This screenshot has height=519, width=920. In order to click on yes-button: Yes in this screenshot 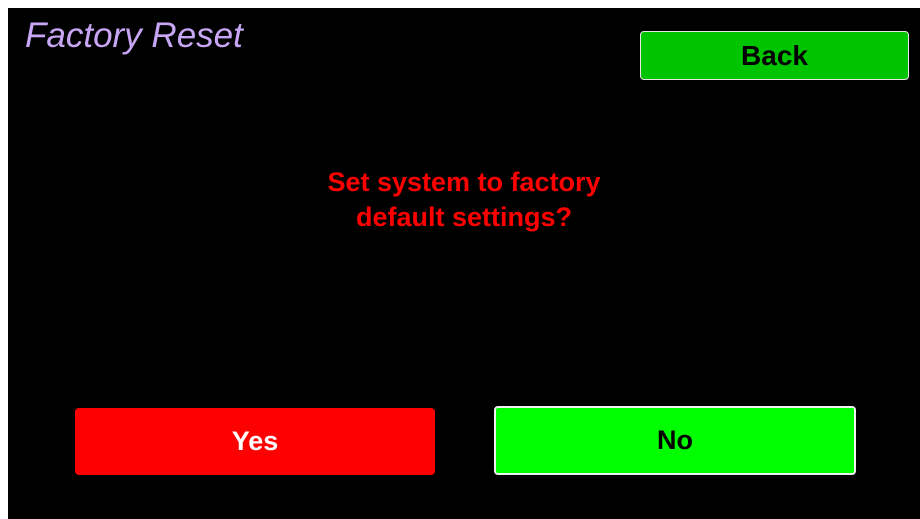, I will do `click(255, 441)`.